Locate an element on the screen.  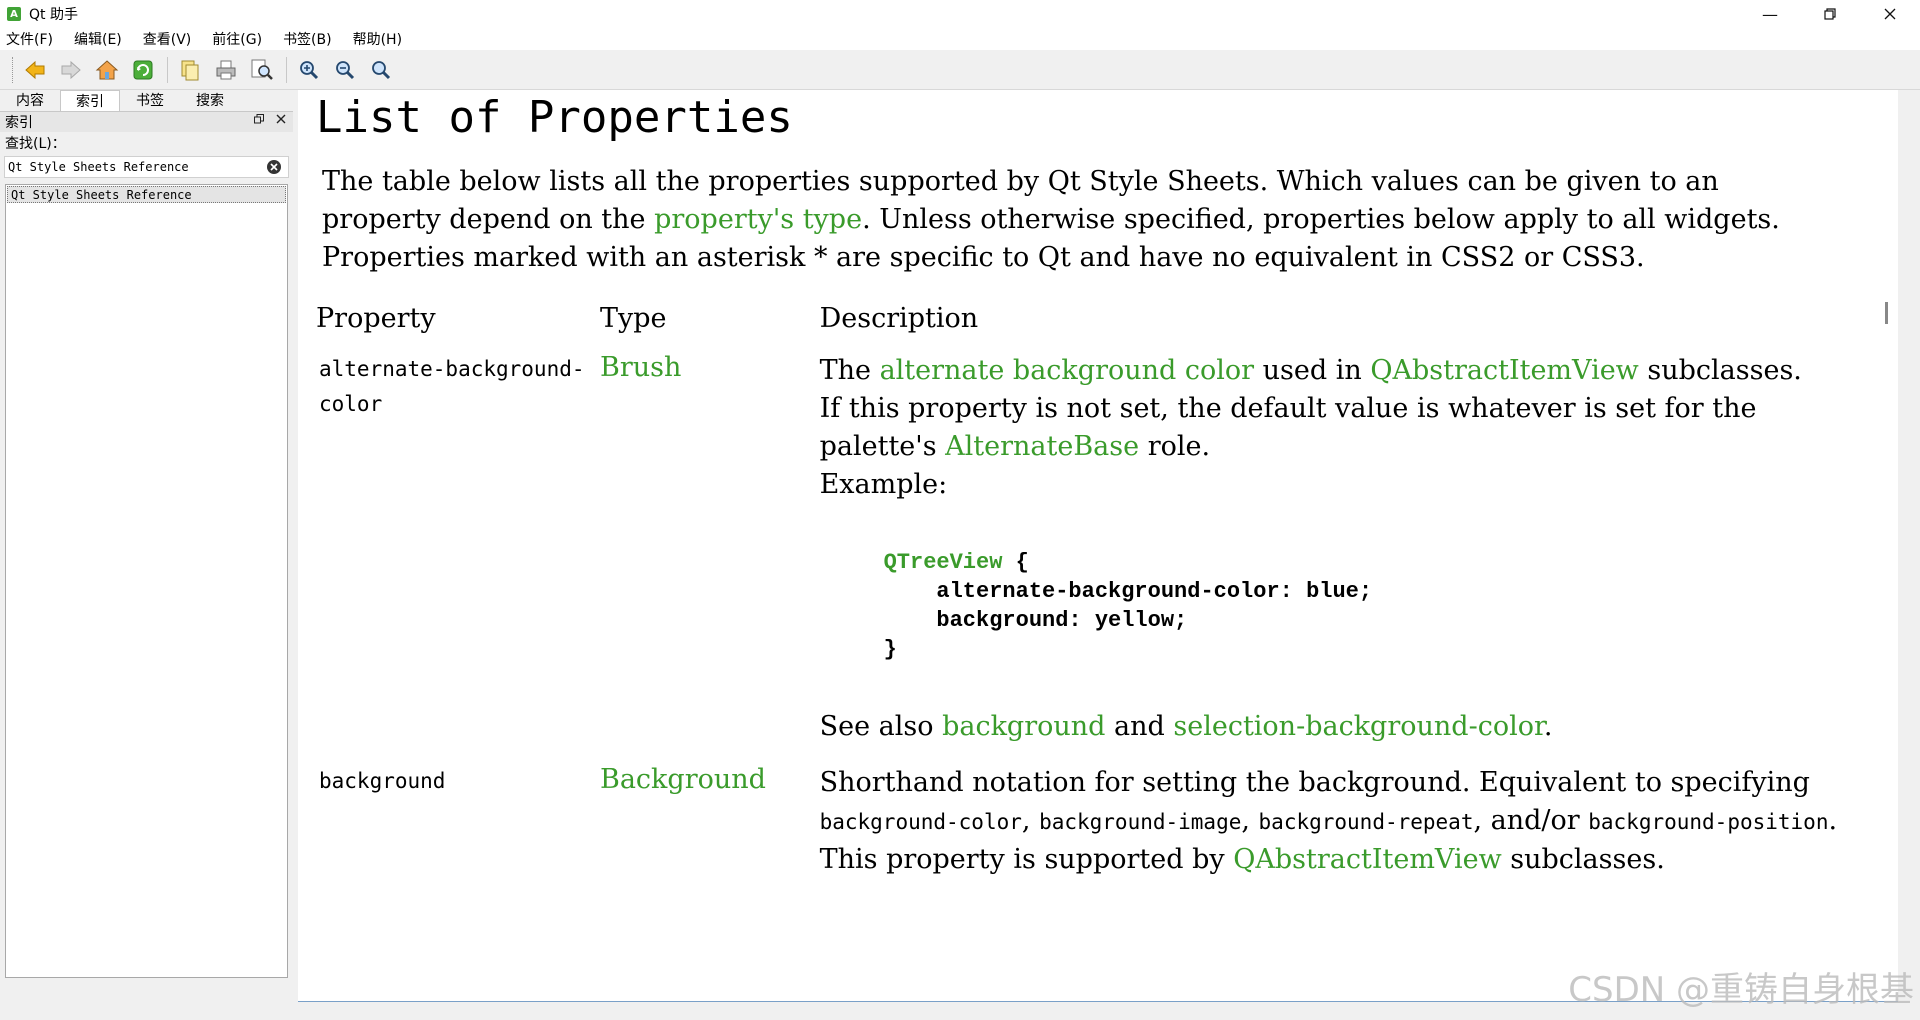
see-also-text: See also is located at coordinates (881, 726).